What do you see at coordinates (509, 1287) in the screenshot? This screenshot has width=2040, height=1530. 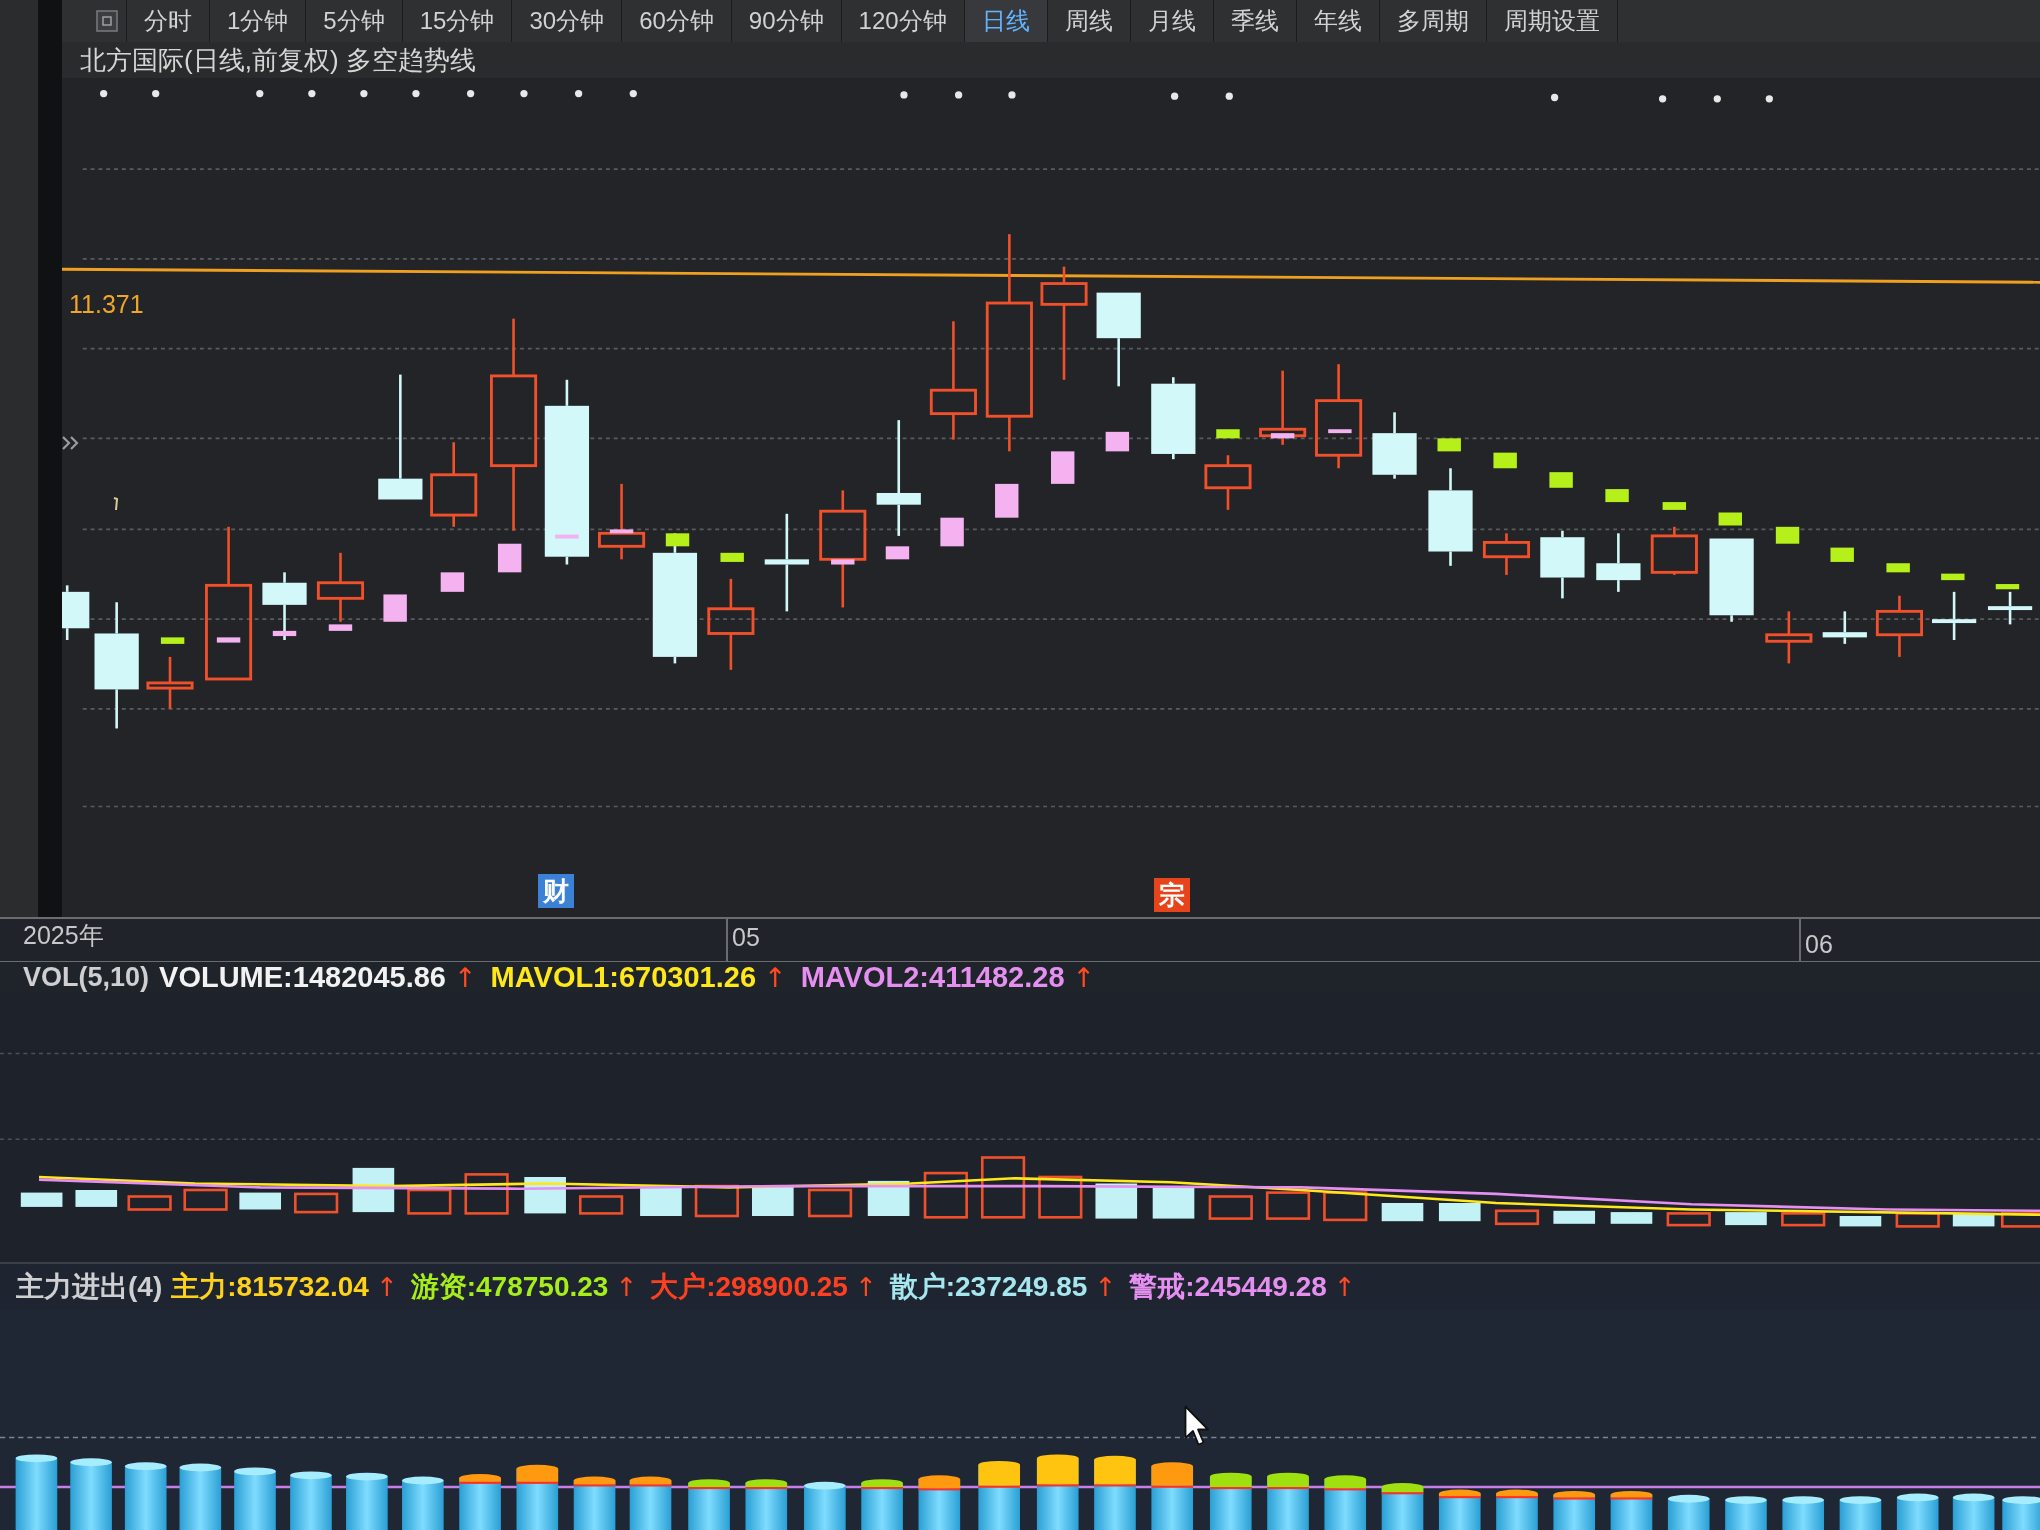 I see `indicator-value: 游资:478750.23` at bounding box center [509, 1287].